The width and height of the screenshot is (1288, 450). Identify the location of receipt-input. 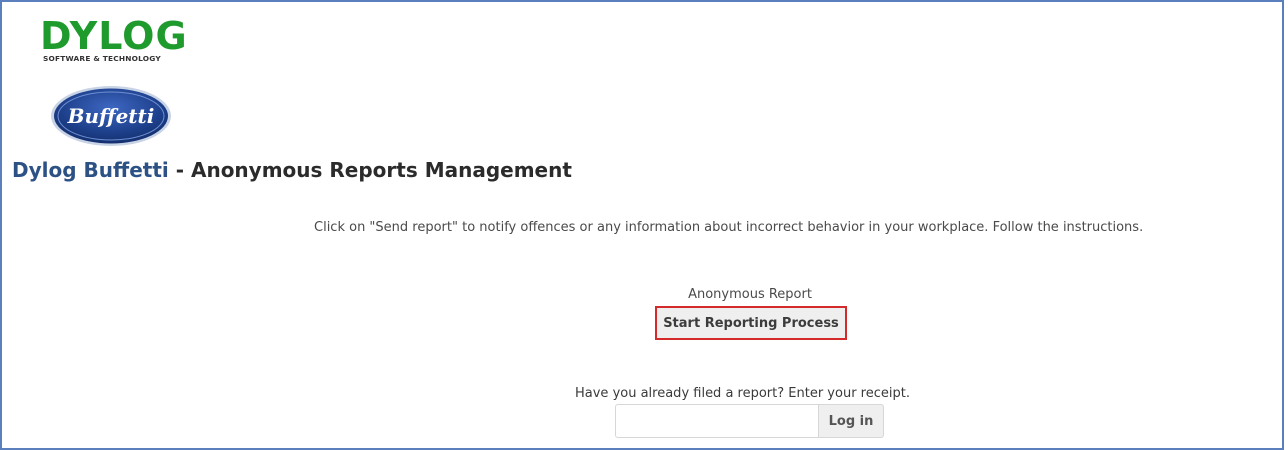
(717, 421).